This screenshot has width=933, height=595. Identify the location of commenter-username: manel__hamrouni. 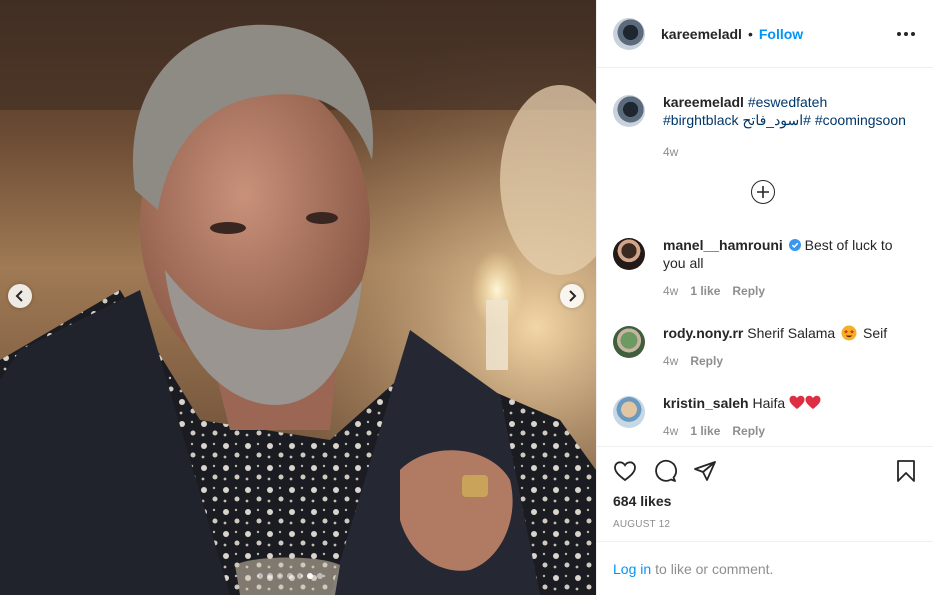
(723, 245).